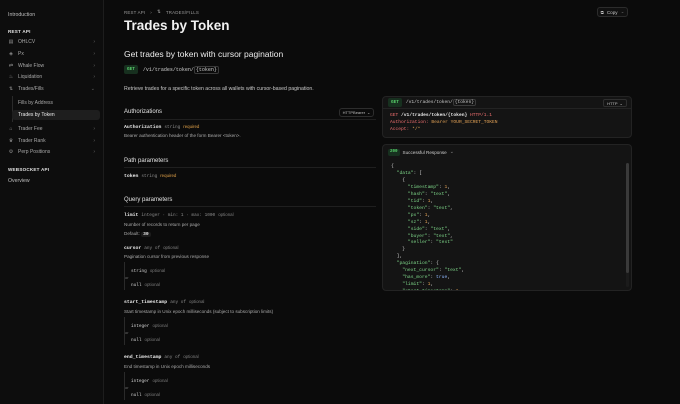 This screenshot has height=404, width=680. What do you see at coordinates (52, 129) in the screenshot?
I see `sidebar-item-trader-fee: ⌂ Trader Fee ›` at bounding box center [52, 129].